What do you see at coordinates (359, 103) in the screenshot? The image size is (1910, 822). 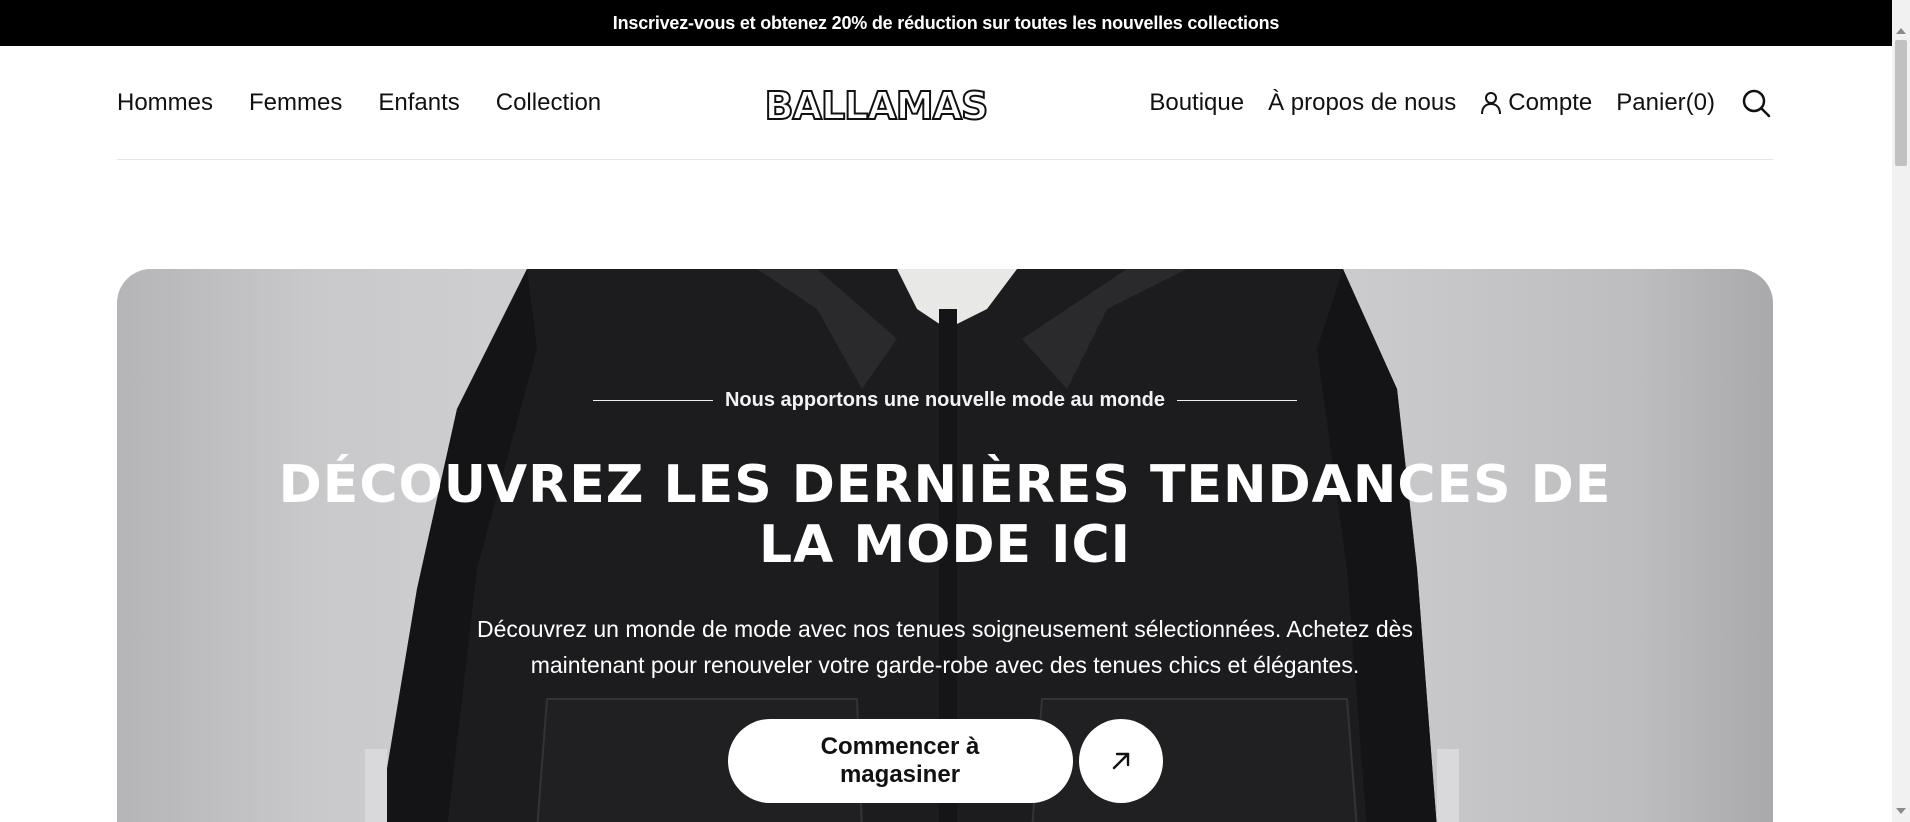 I see `primary-nav: Hommes Femmes Enfants Collection` at bounding box center [359, 103].